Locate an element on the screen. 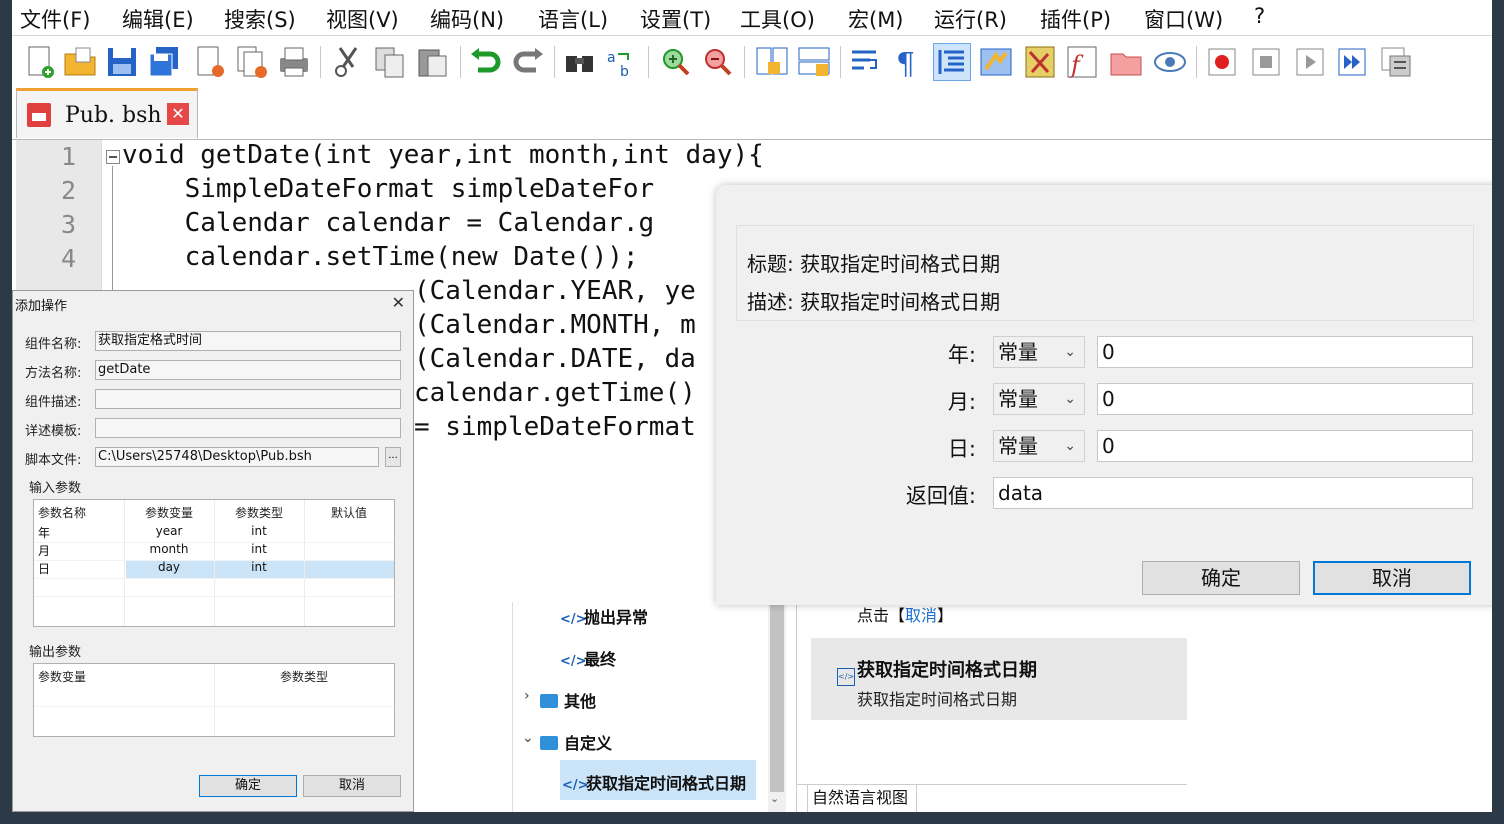 The image size is (1504, 824). scrollbar-thumb is located at coordinates (777, 692).